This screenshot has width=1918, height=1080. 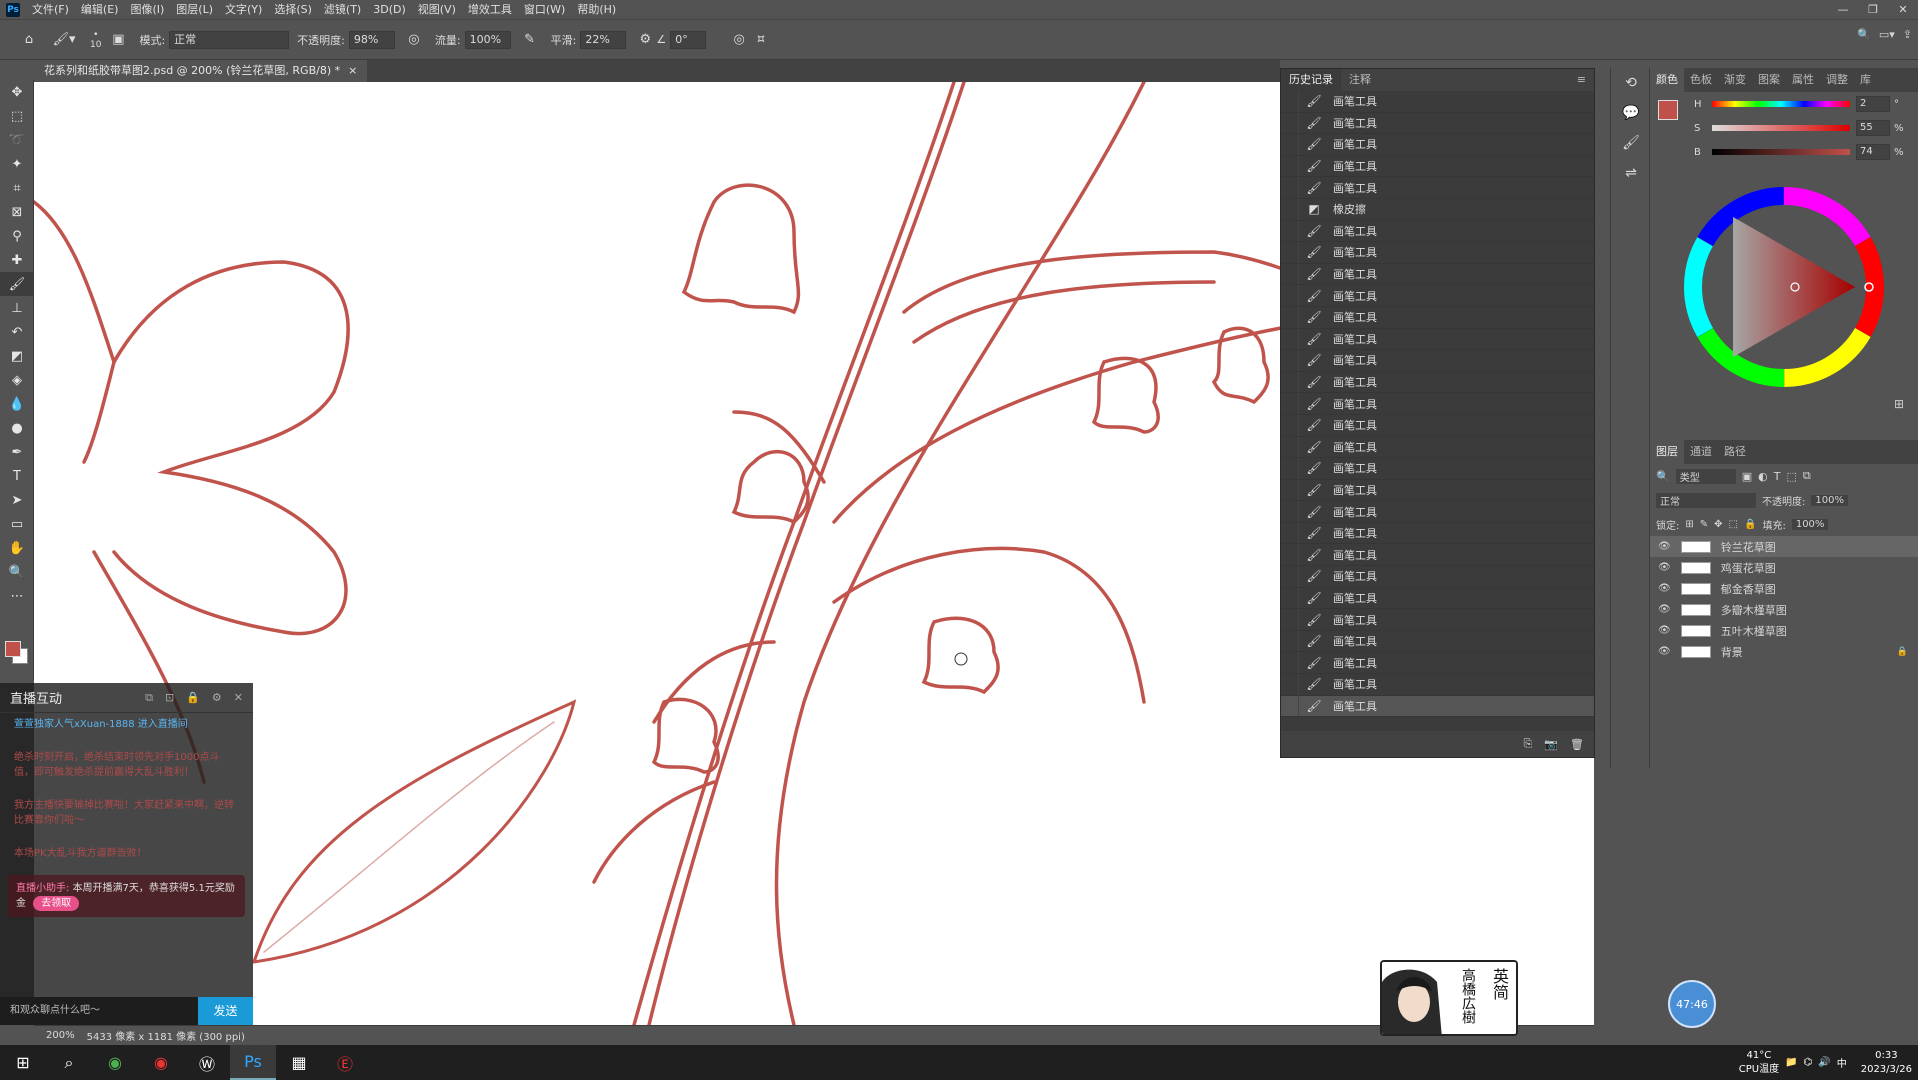 What do you see at coordinates (1829, 500) in the screenshot?
I see `layer-opacity-input: 100%` at bounding box center [1829, 500].